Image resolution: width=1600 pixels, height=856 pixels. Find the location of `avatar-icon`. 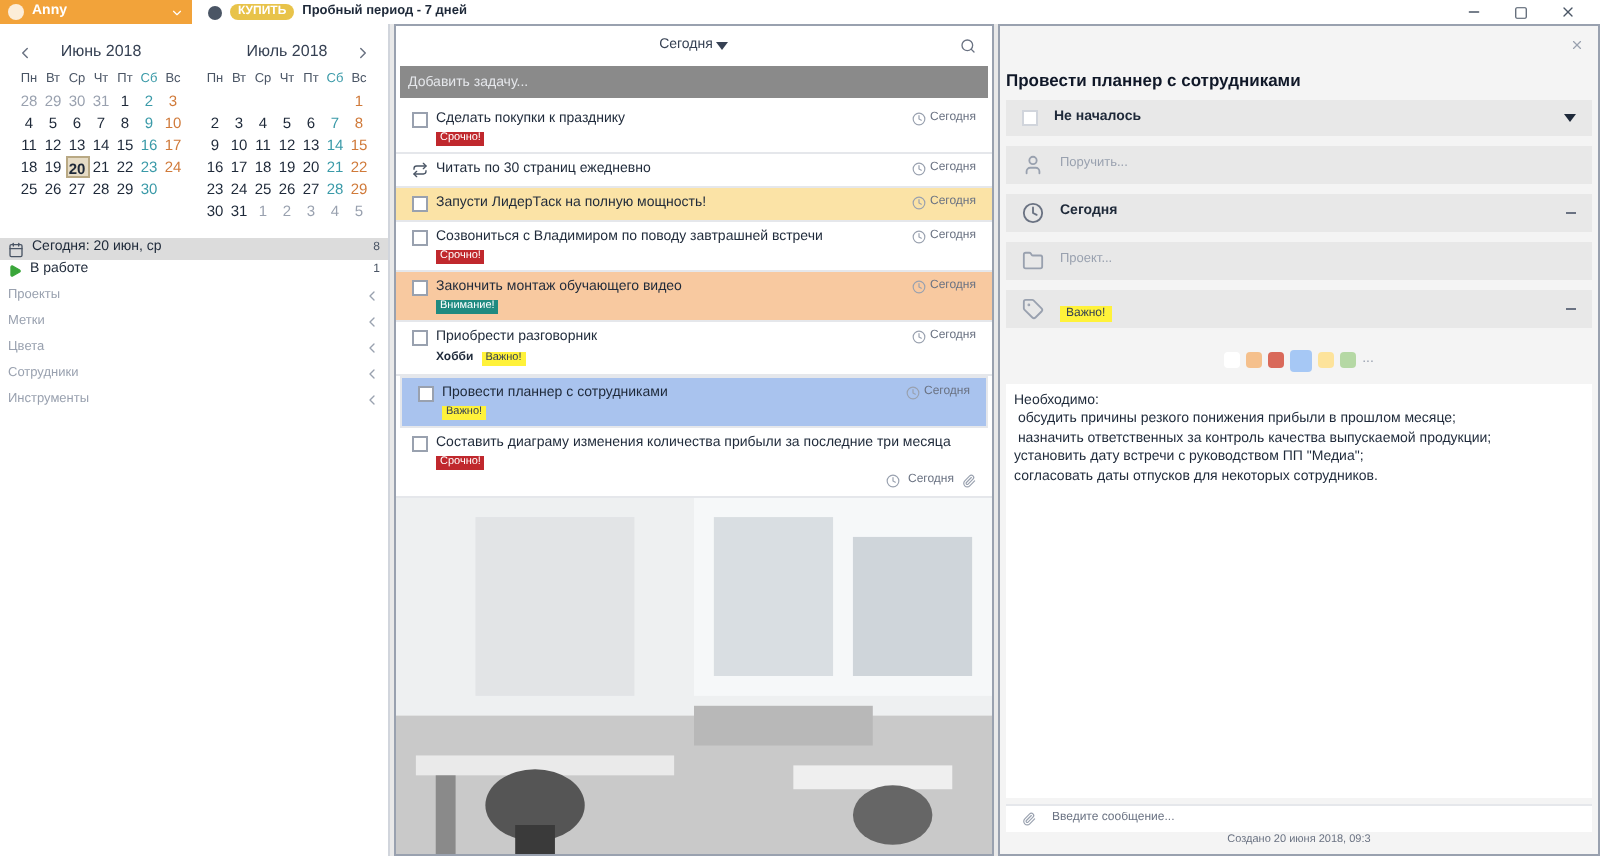

avatar-icon is located at coordinates (16, 12).